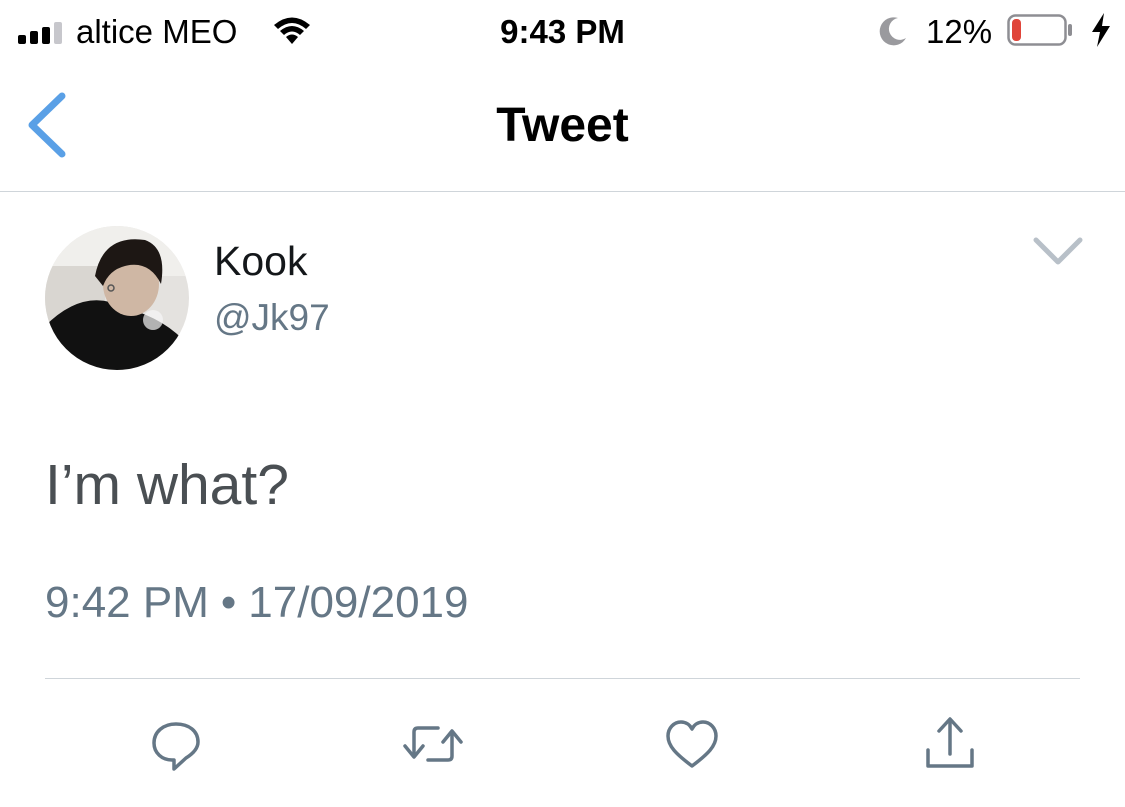 The width and height of the screenshot is (1125, 807). What do you see at coordinates (1039, 30) in the screenshot?
I see `battery-icon` at bounding box center [1039, 30].